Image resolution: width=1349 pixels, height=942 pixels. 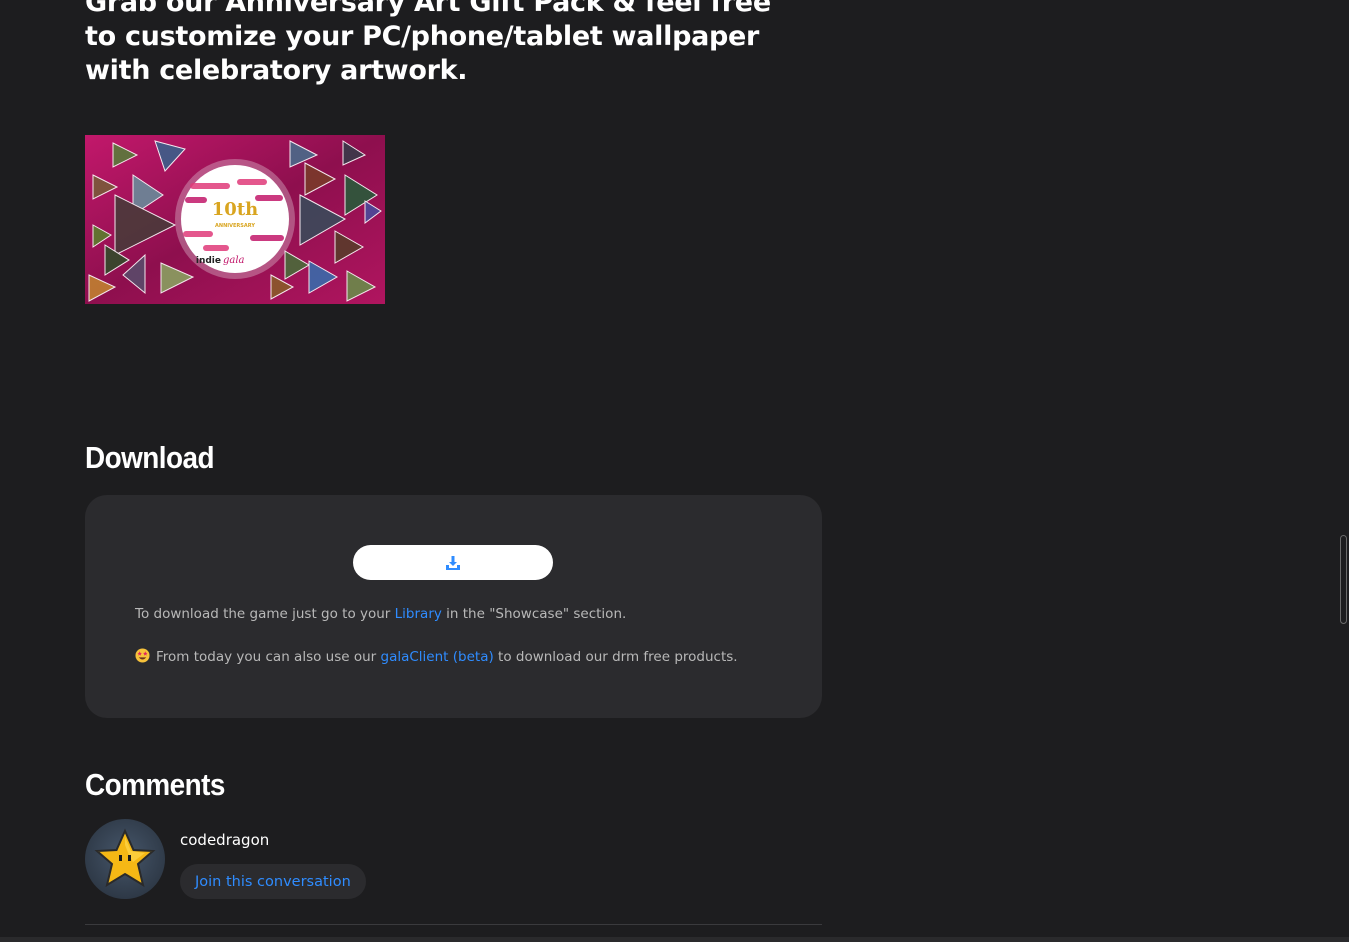 I want to click on banner-headline: 10th, so click(x=235, y=209).